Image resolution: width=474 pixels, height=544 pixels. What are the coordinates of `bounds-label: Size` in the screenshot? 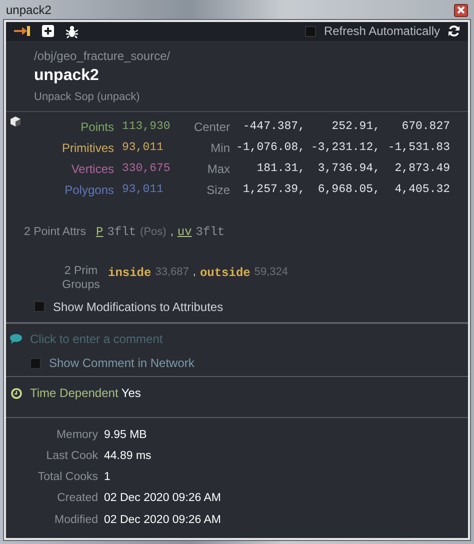 It's located at (218, 191).